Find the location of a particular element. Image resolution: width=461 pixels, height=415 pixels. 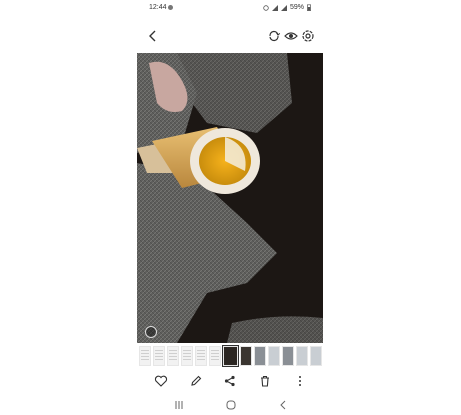

share-icon is located at coordinates (230, 381).